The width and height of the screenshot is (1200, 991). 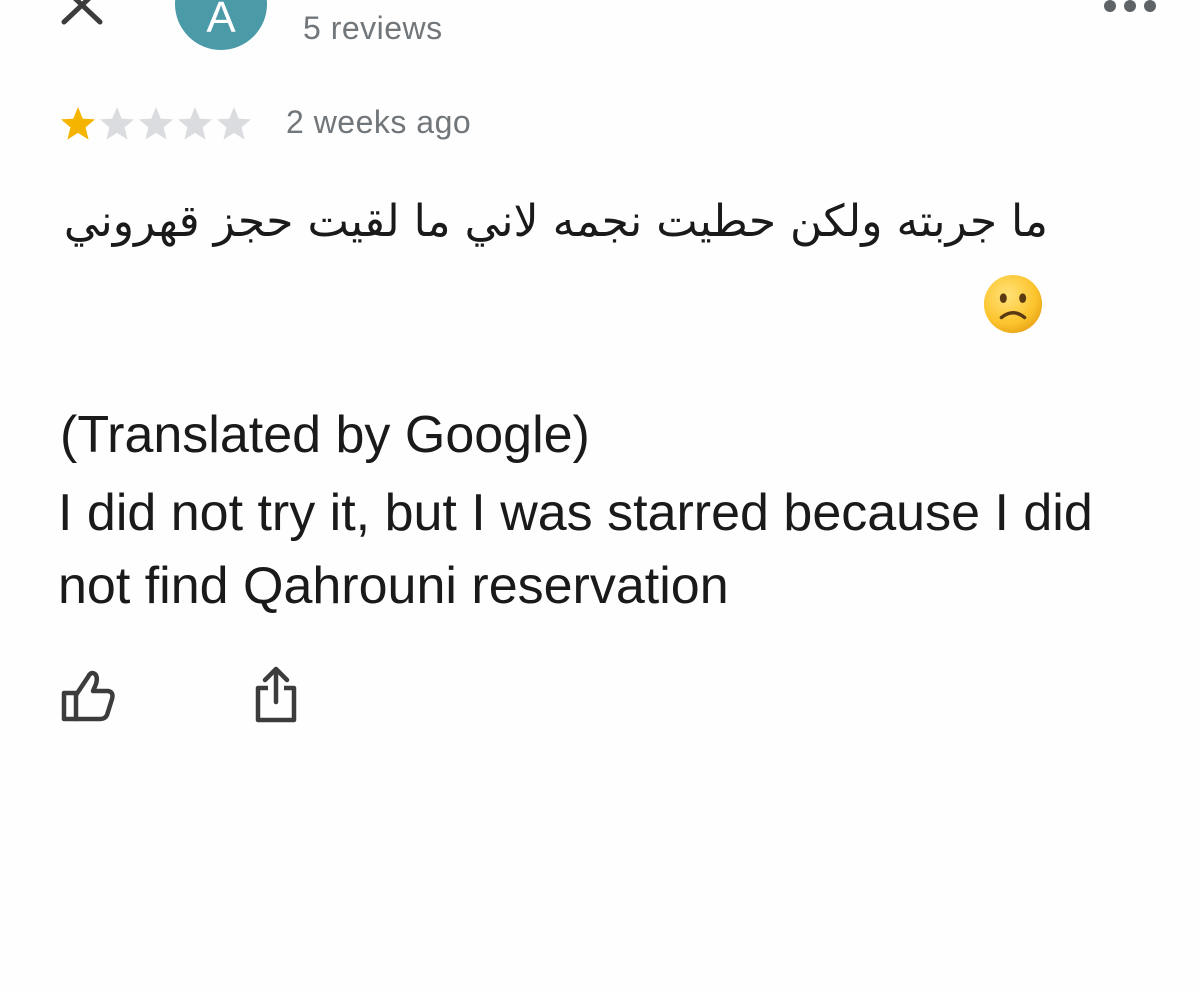 I want to click on avatar-initial: A, so click(x=221, y=21).